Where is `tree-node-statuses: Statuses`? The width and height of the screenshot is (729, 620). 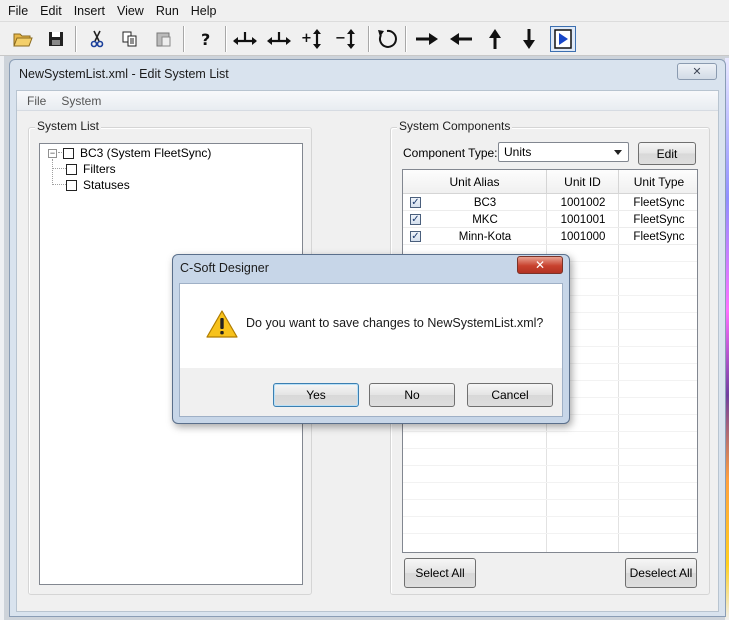
tree-node-statuses: Statuses is located at coordinates (98, 185).